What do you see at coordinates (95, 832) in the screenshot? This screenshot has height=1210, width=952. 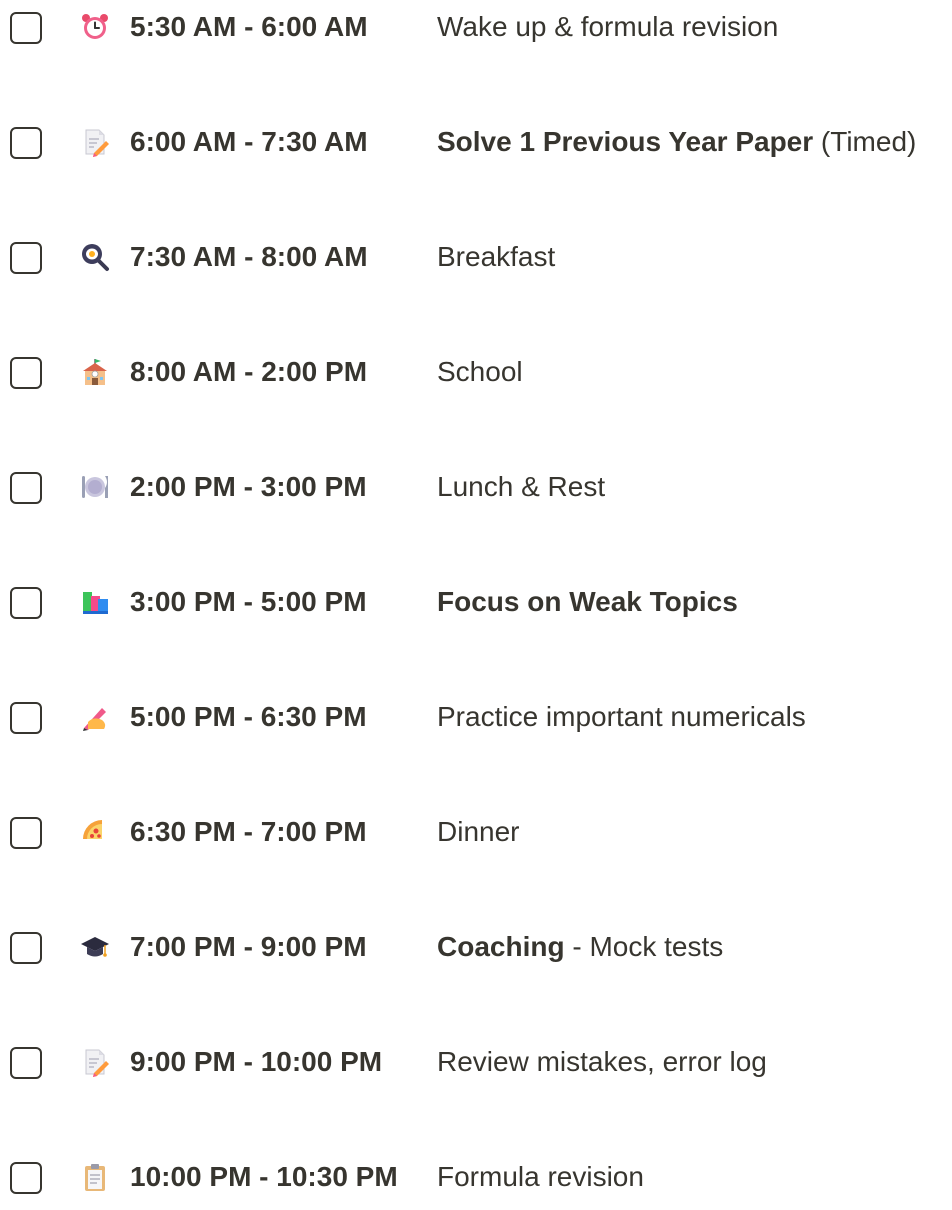 I see `pizza-icon` at bounding box center [95, 832].